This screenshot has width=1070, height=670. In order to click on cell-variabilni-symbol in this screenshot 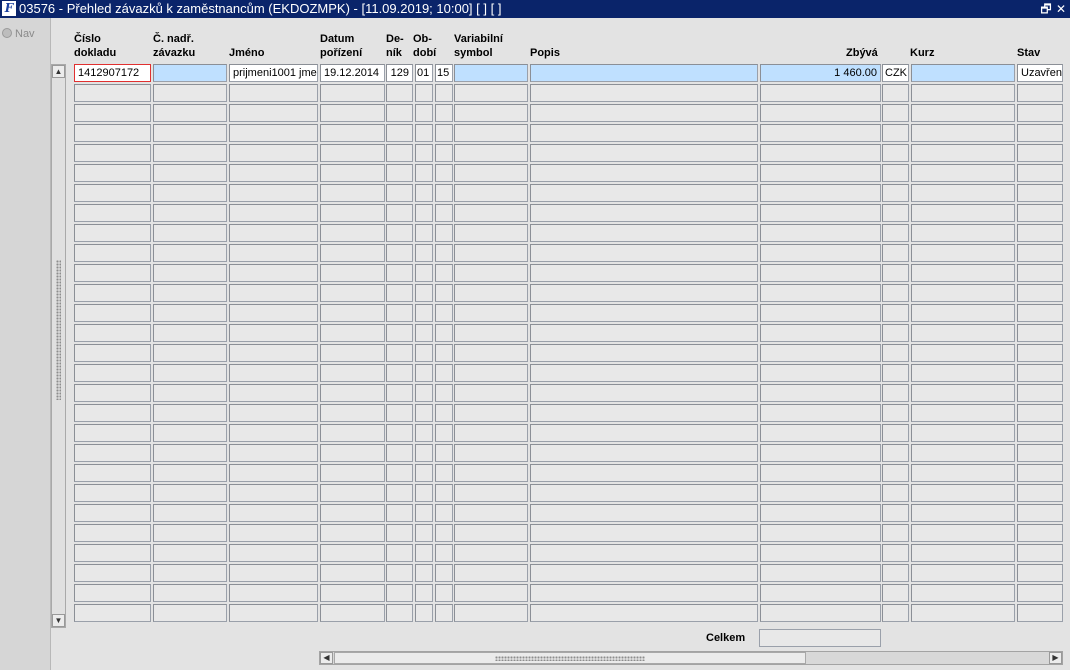, I will do `click(491, 73)`.